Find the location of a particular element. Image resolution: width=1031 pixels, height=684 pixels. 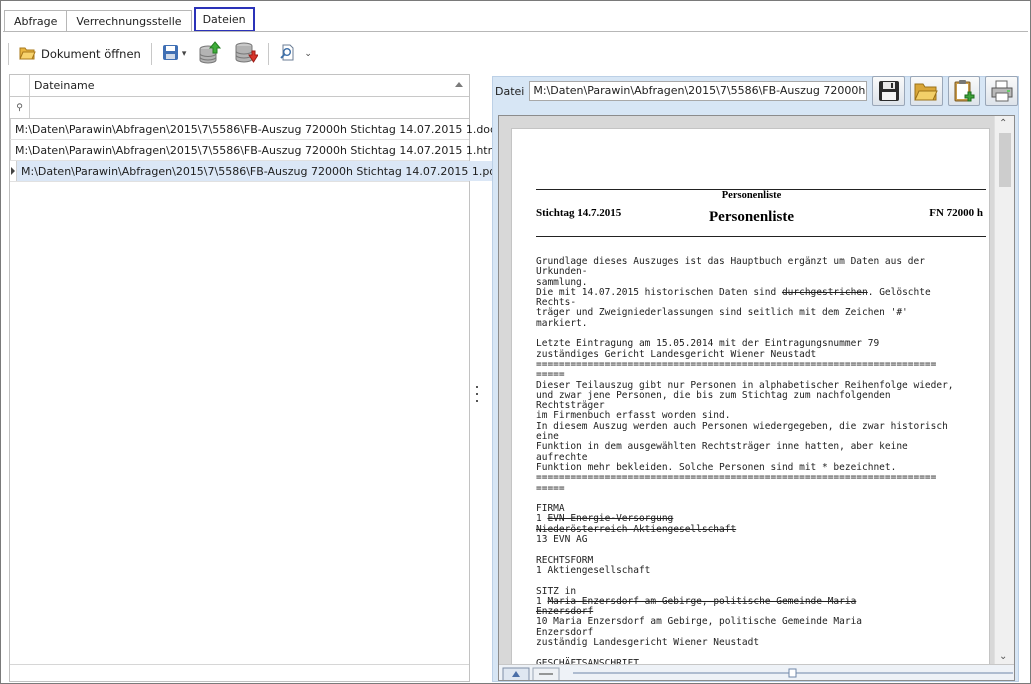

sort-ascending-icon is located at coordinates (459, 84).